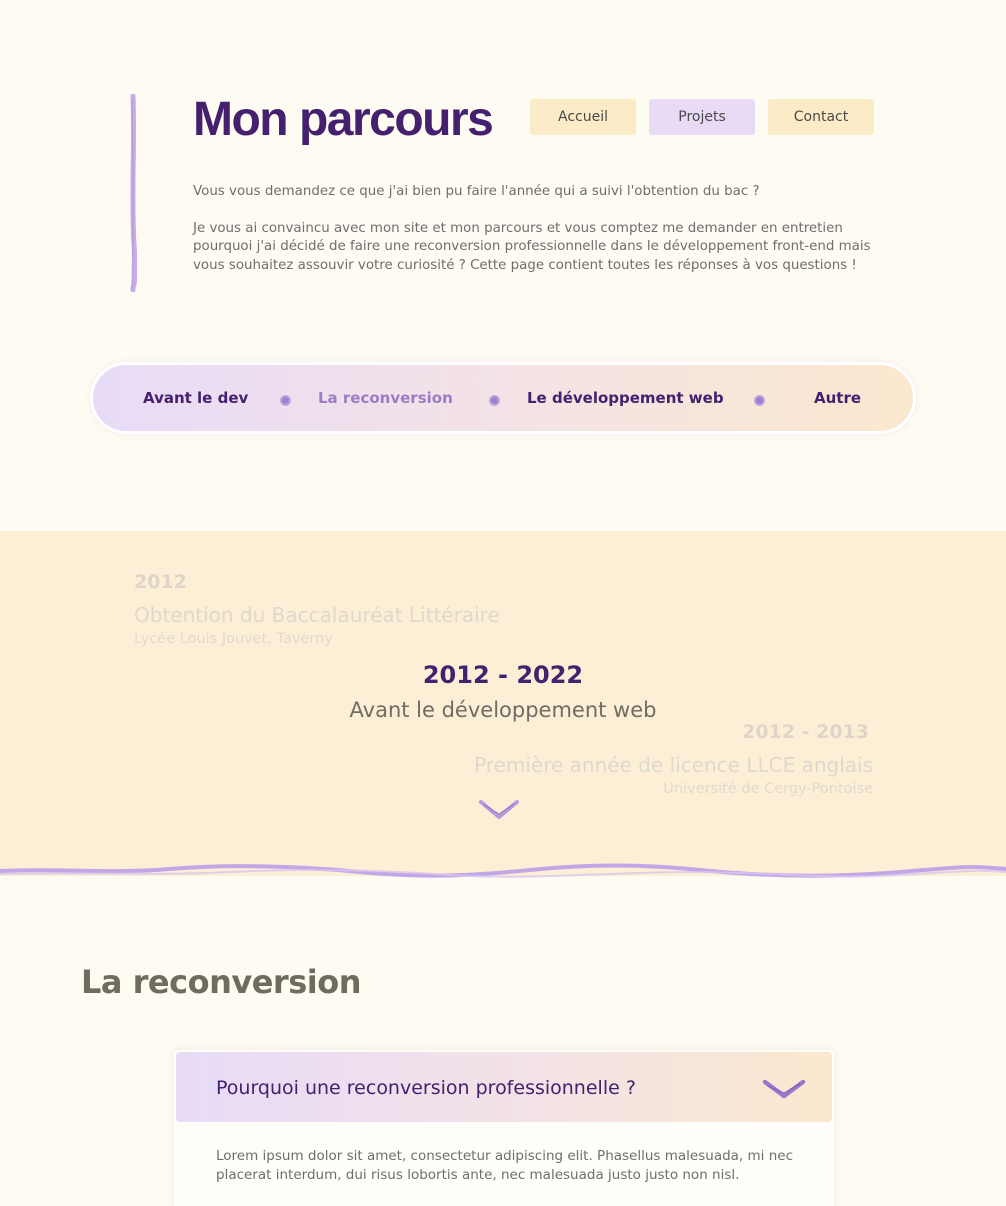  I want to click on nav-projets-button: Projets, so click(702, 117).